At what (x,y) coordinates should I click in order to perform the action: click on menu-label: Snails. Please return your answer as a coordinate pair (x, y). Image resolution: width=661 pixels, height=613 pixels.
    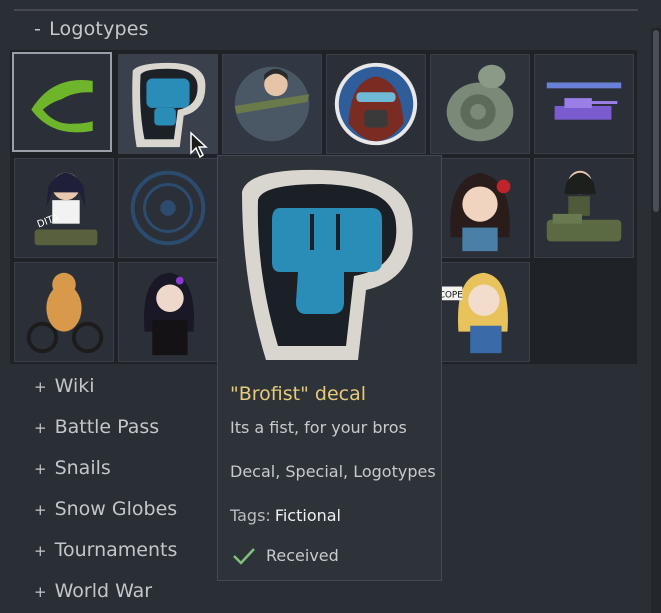
    Looking at the image, I should click on (82, 468).